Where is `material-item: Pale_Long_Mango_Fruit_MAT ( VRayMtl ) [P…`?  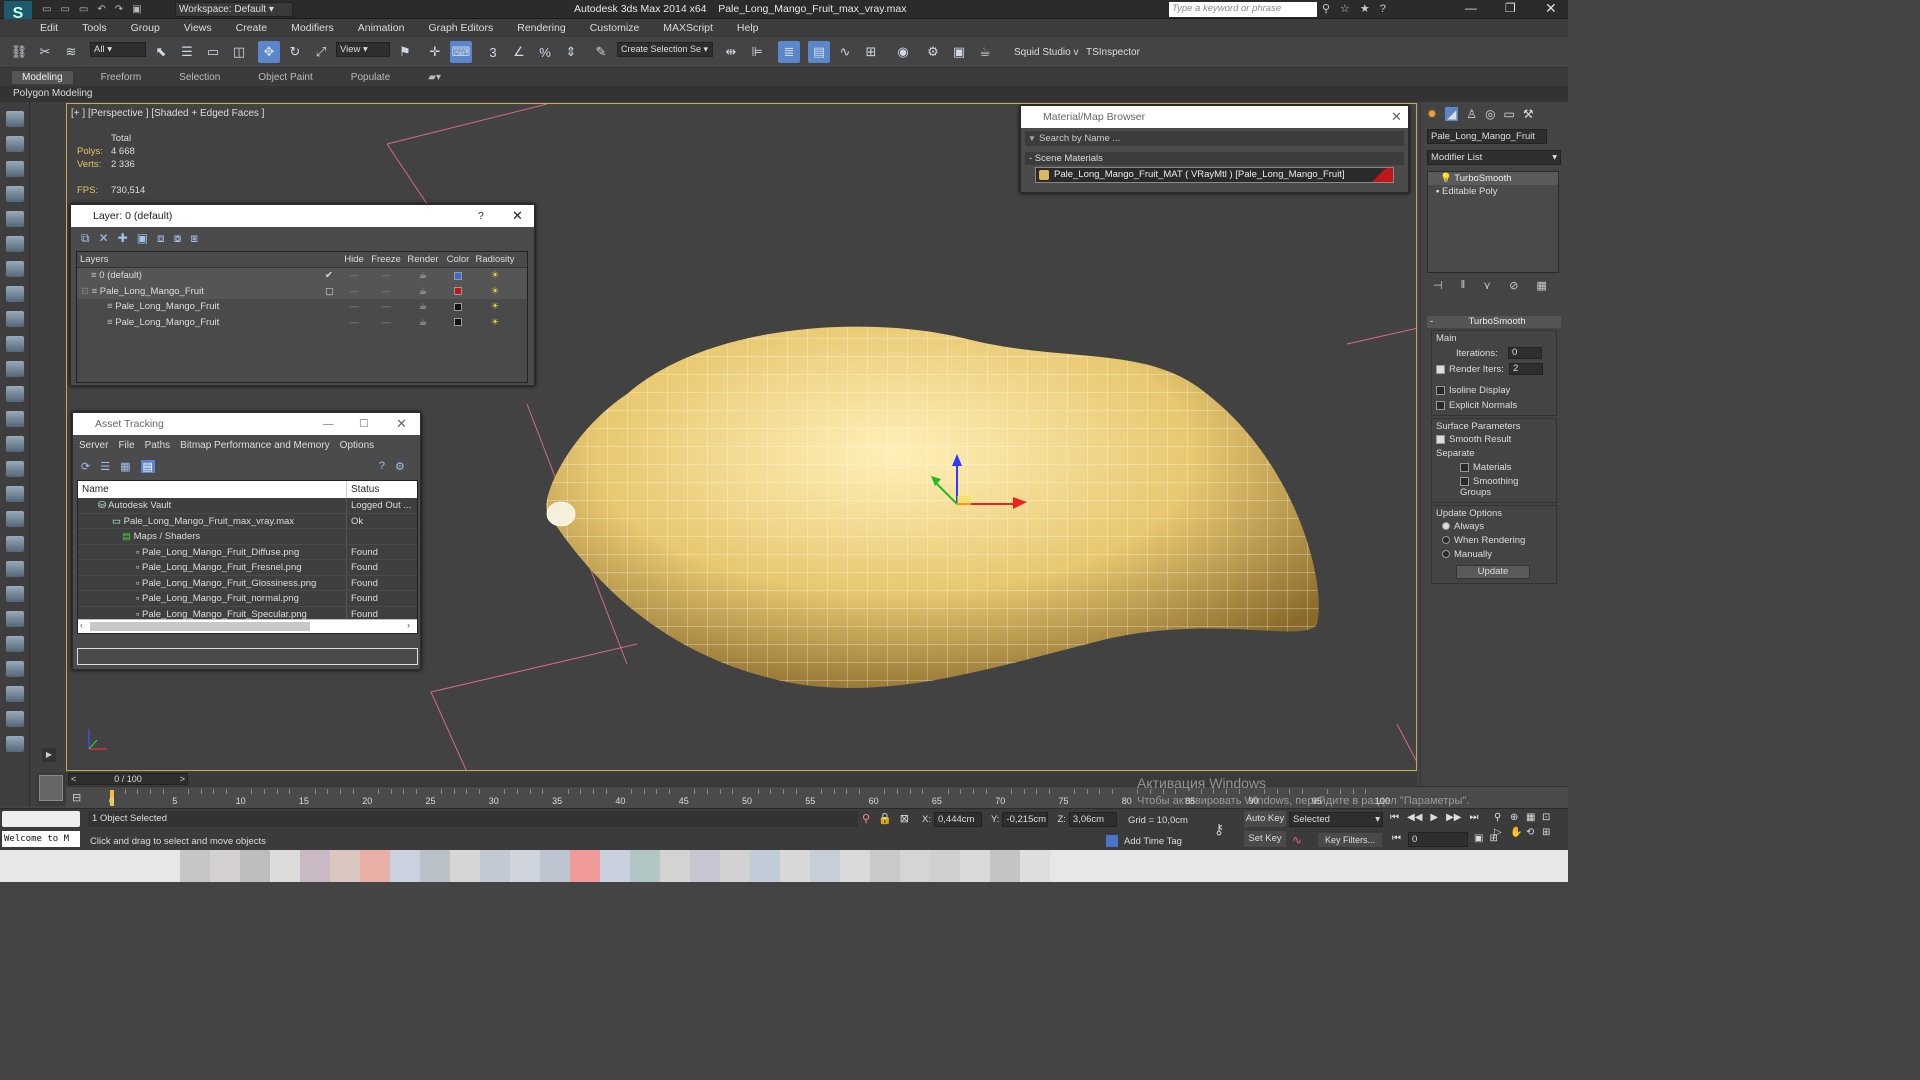
material-item: Pale_Long_Mango_Fruit_MAT ( VRayMtl ) [P… is located at coordinates (1214, 175).